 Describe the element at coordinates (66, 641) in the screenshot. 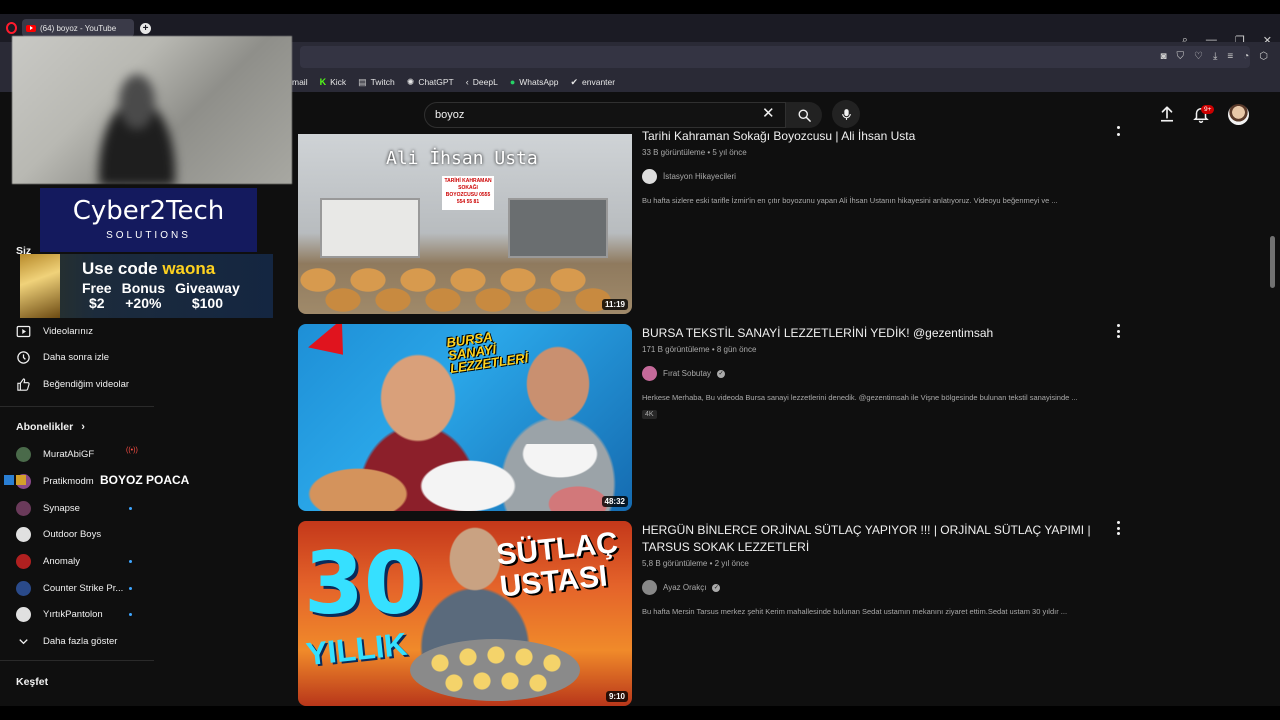

I see `sidebar-show-more: Daha fazla göster` at that location.